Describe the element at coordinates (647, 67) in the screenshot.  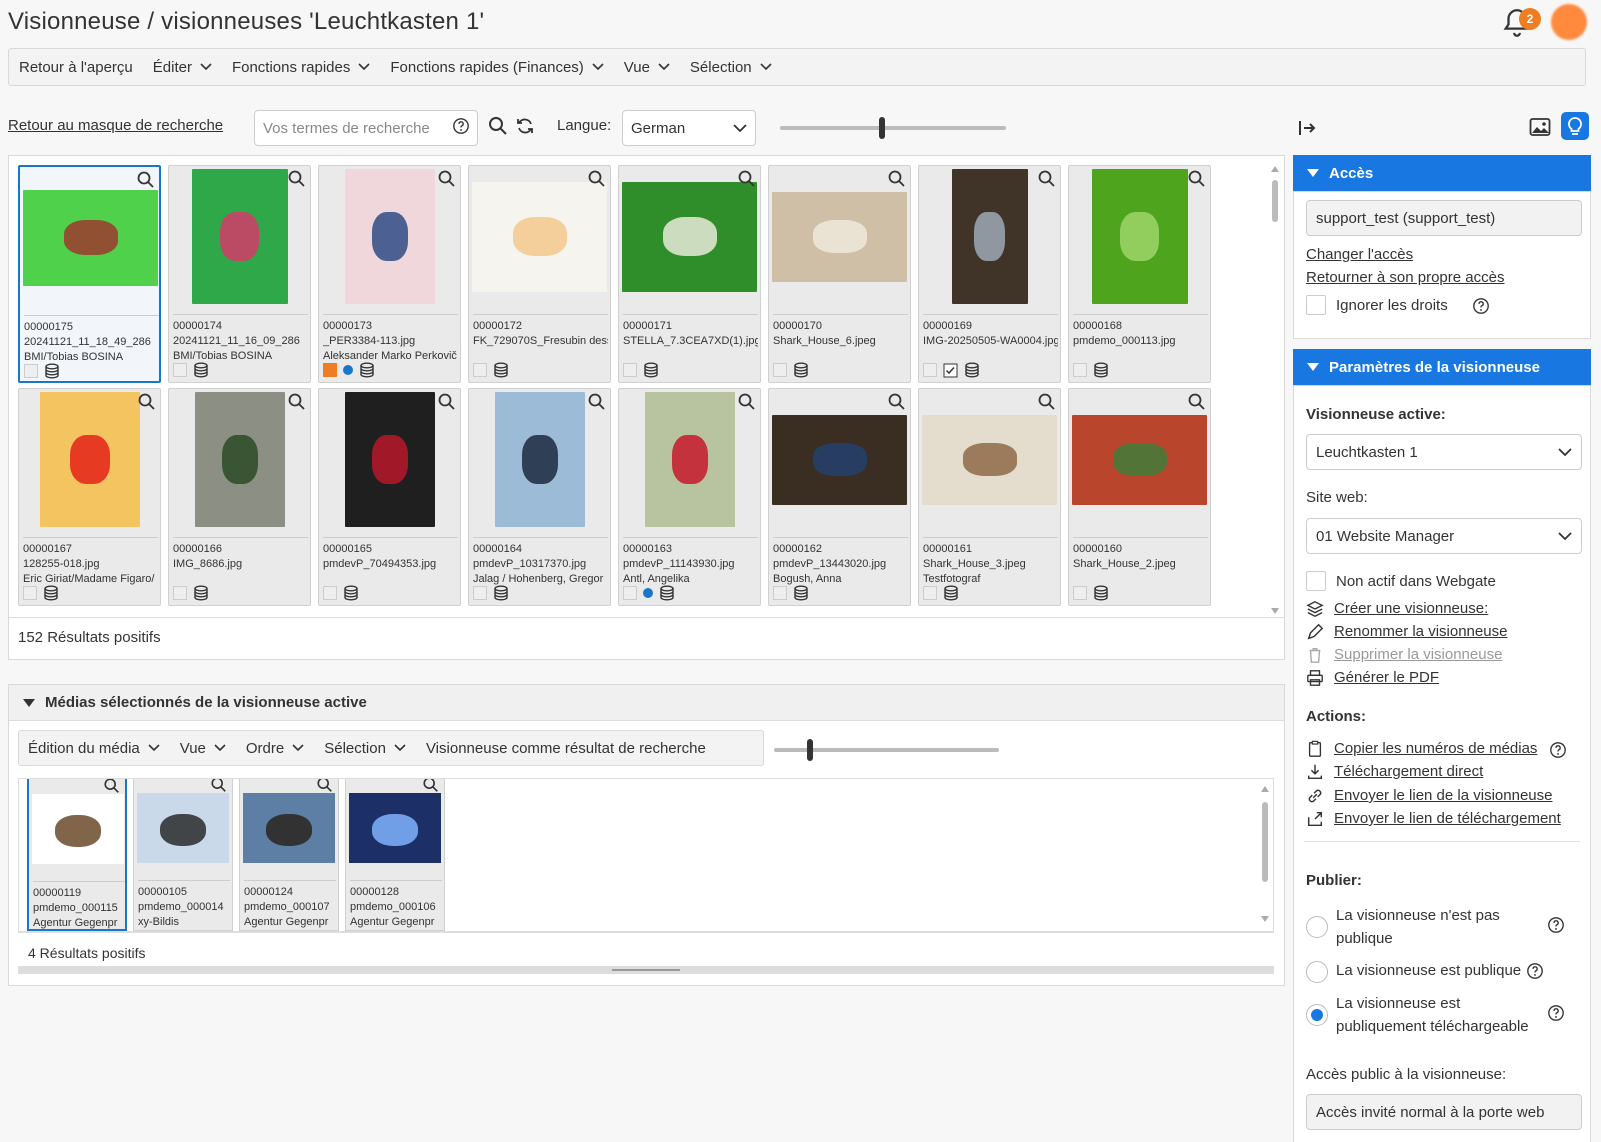
I see `menu-4: Vue` at that location.